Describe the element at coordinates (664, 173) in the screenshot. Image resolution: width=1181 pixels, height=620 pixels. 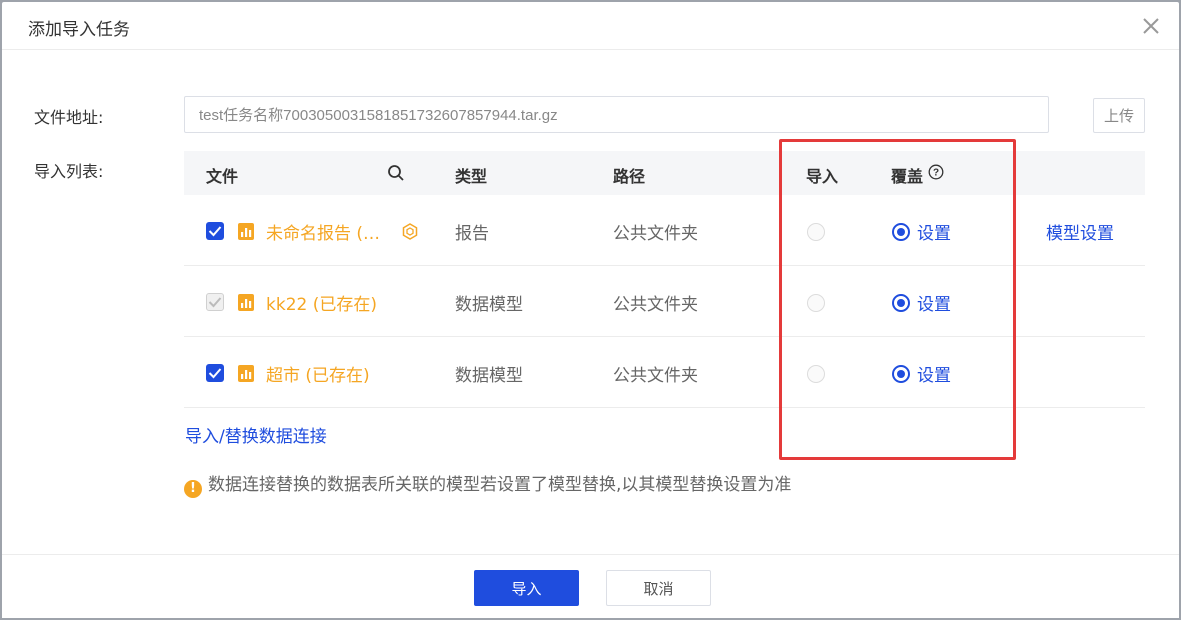
I see `table-header: 文件 类型 路径 导入 覆盖 ?` at that location.